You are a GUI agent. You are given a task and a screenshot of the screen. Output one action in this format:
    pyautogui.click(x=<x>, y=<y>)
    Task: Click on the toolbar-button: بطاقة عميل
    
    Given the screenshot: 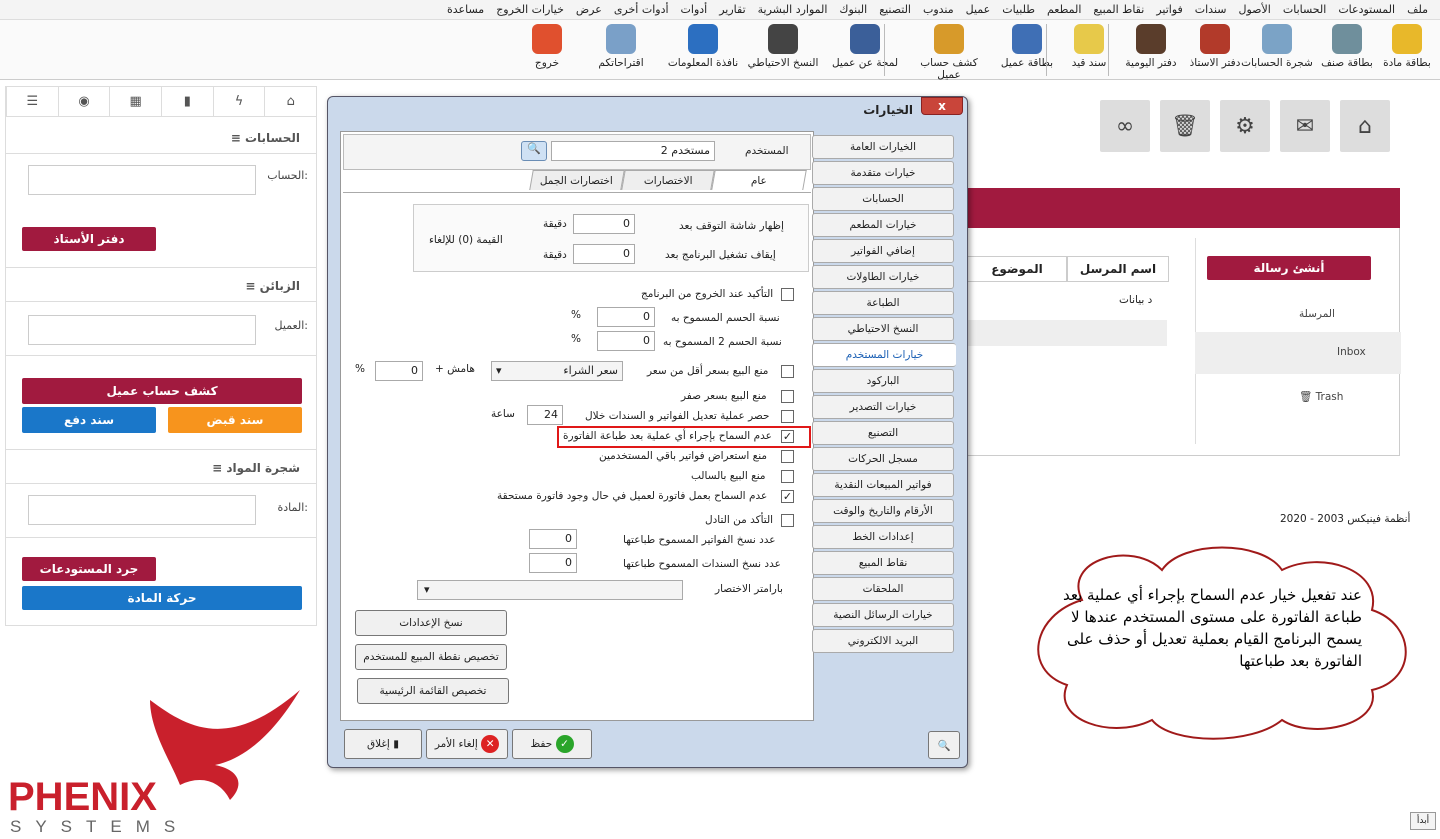 What is the action you would take?
    pyautogui.click(x=1027, y=46)
    